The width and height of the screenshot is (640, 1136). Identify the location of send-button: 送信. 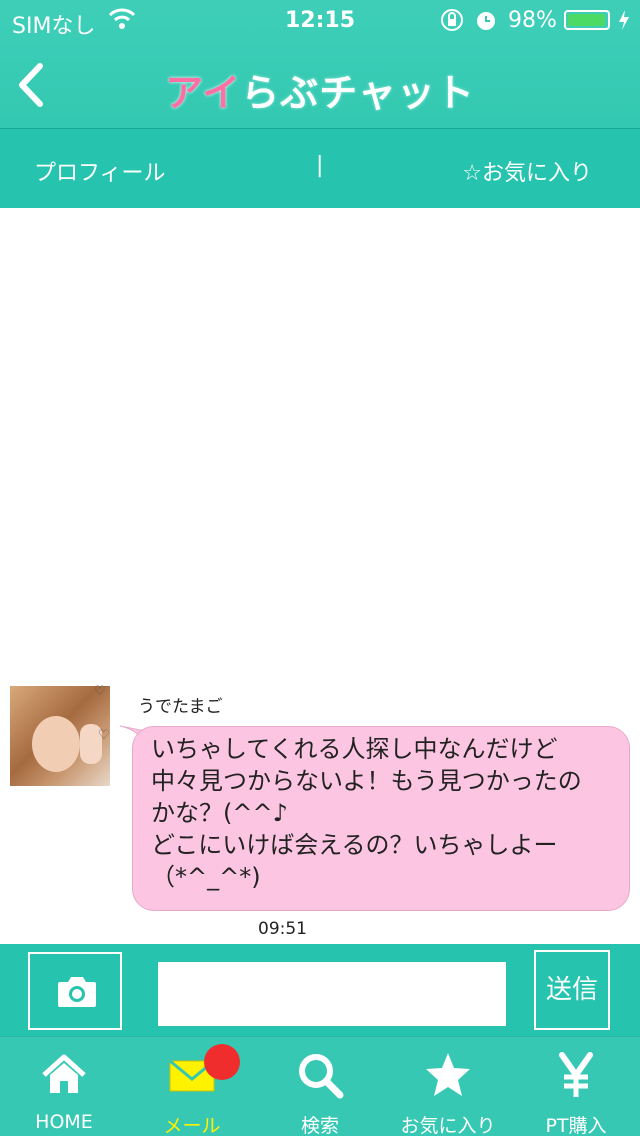
(572, 990).